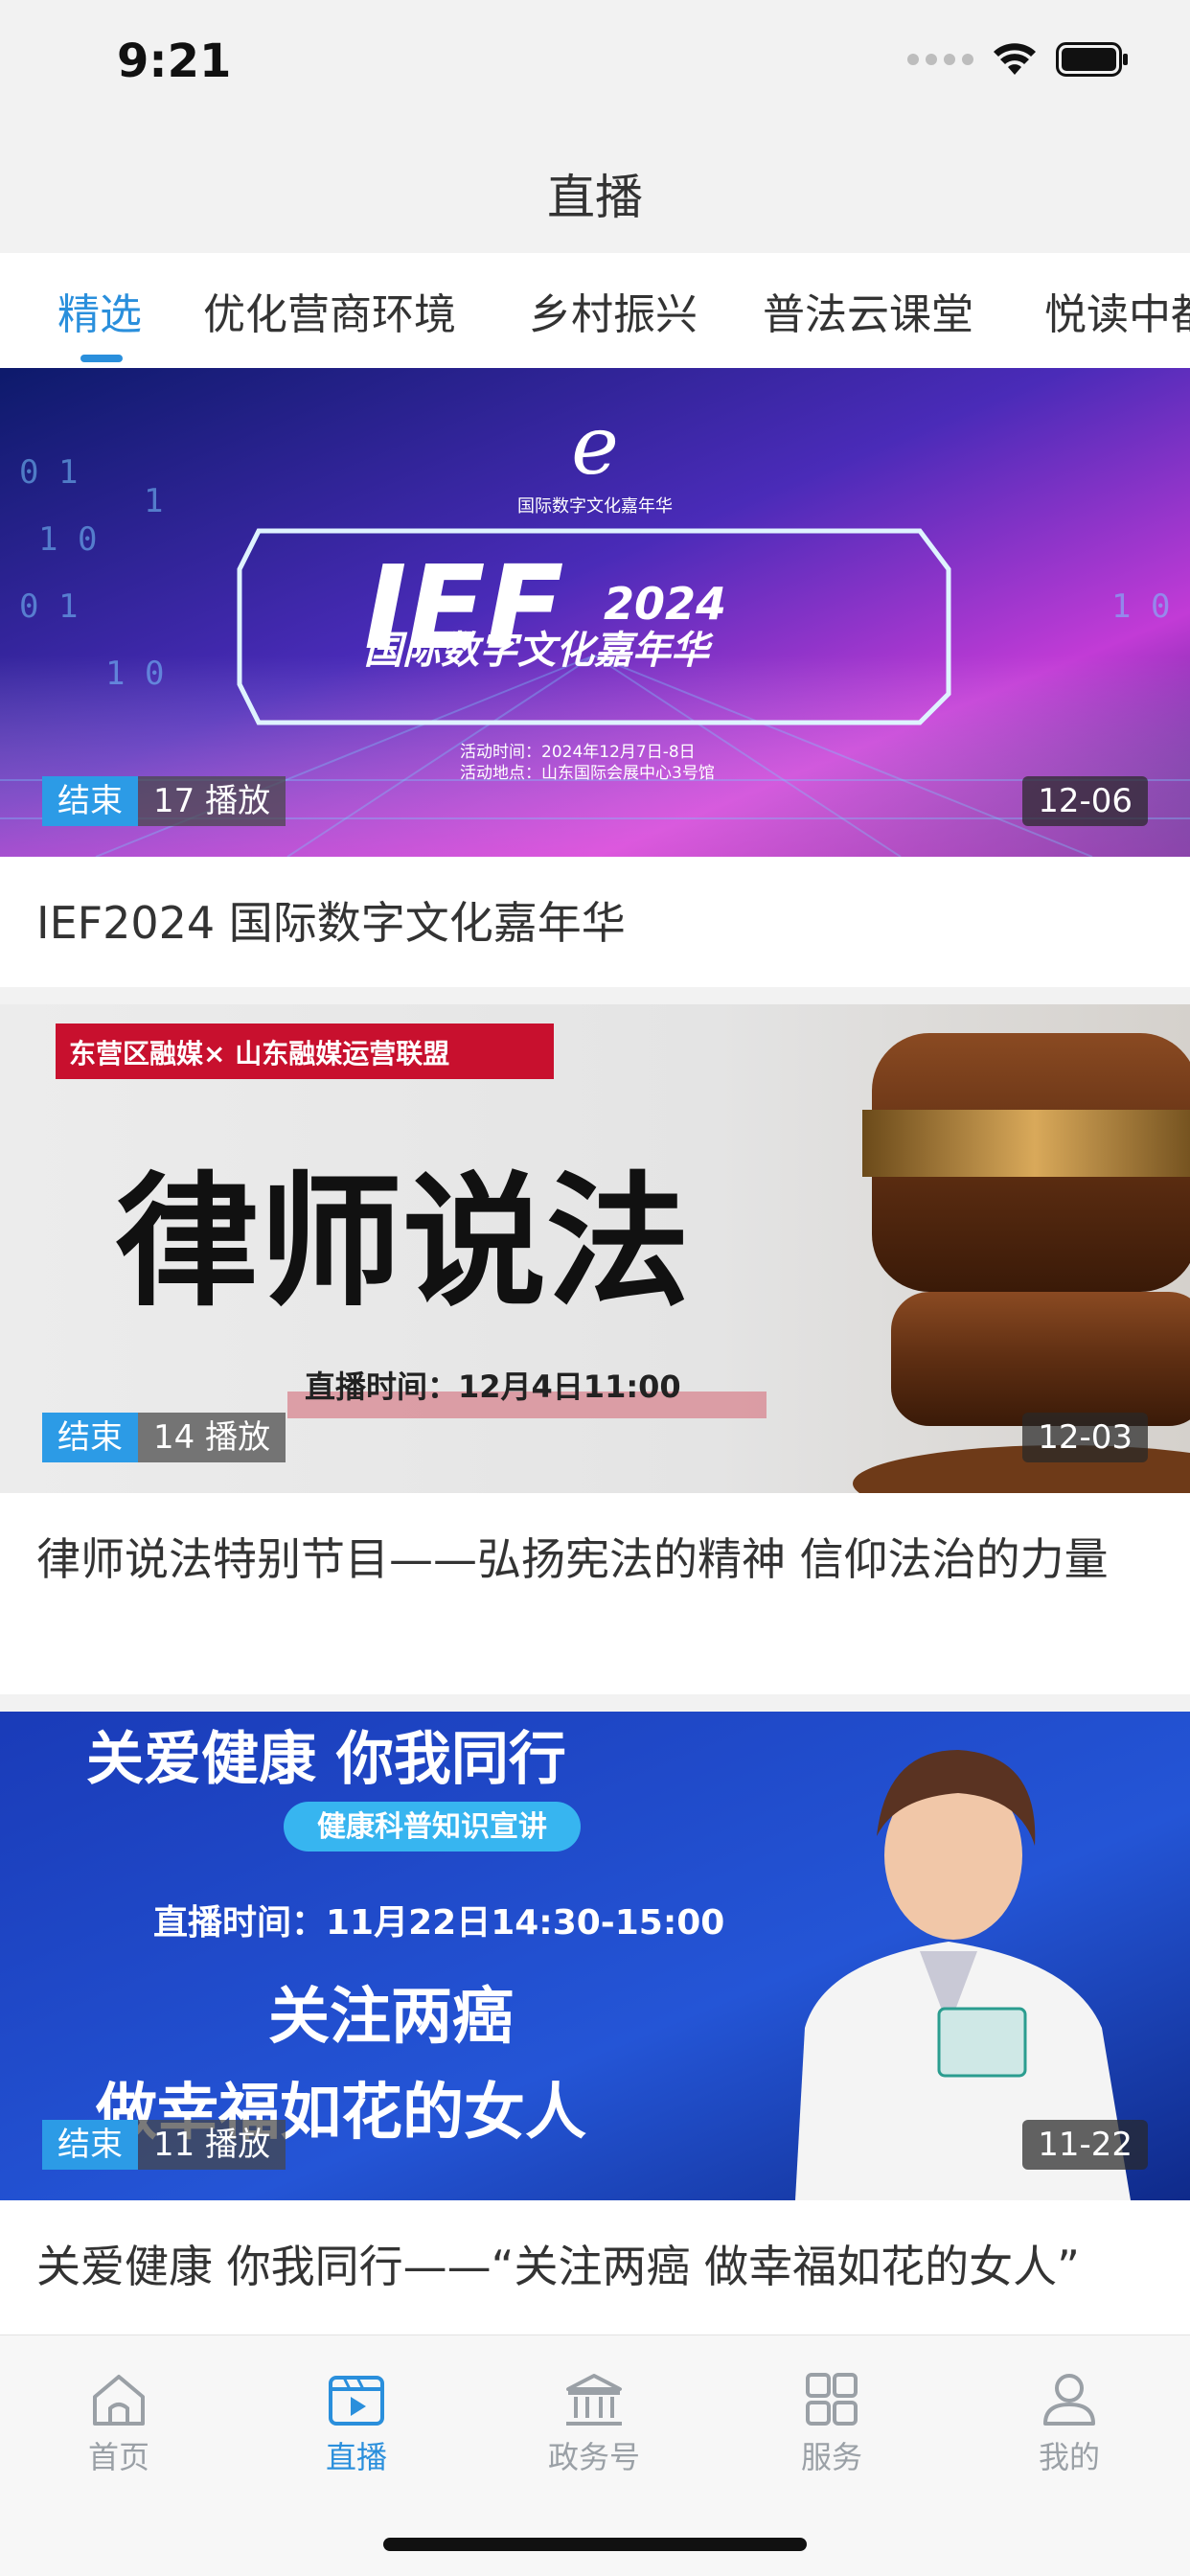 This screenshot has width=1190, height=2576. What do you see at coordinates (940, 59) in the screenshot?
I see `signal-icon` at bounding box center [940, 59].